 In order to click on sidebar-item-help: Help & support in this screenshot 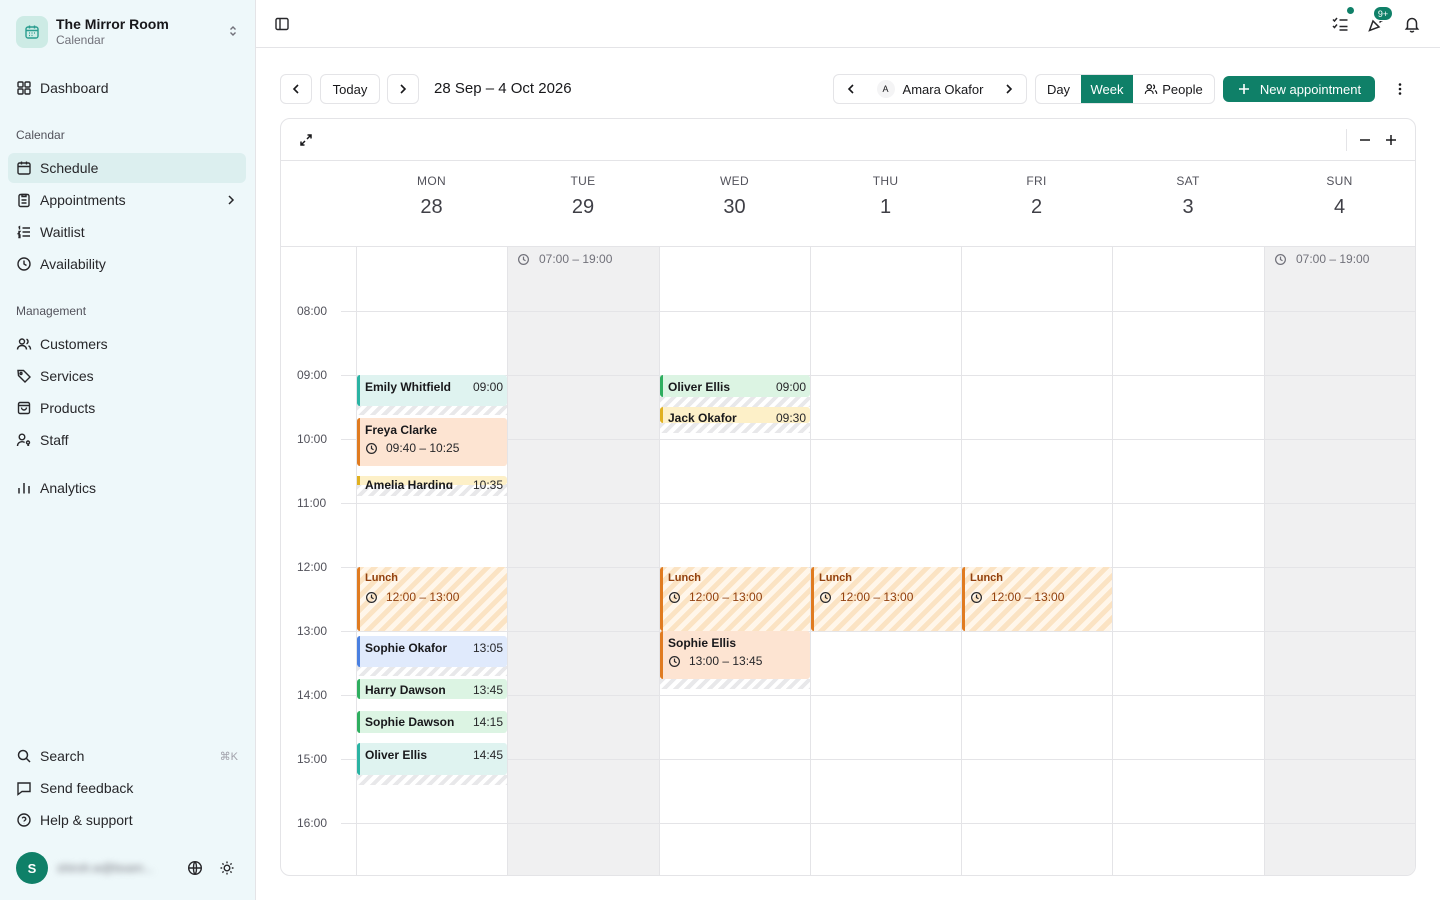, I will do `click(127, 820)`.